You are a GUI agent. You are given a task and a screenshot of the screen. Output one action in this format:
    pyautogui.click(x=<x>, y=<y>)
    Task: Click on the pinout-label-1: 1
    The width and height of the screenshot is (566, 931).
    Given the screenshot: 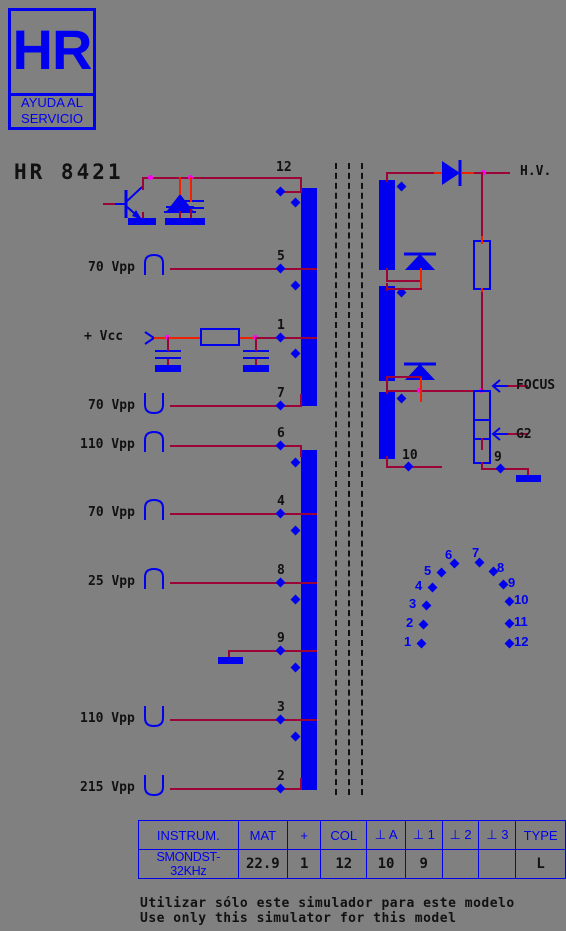 What is the action you would take?
    pyautogui.click(x=408, y=641)
    